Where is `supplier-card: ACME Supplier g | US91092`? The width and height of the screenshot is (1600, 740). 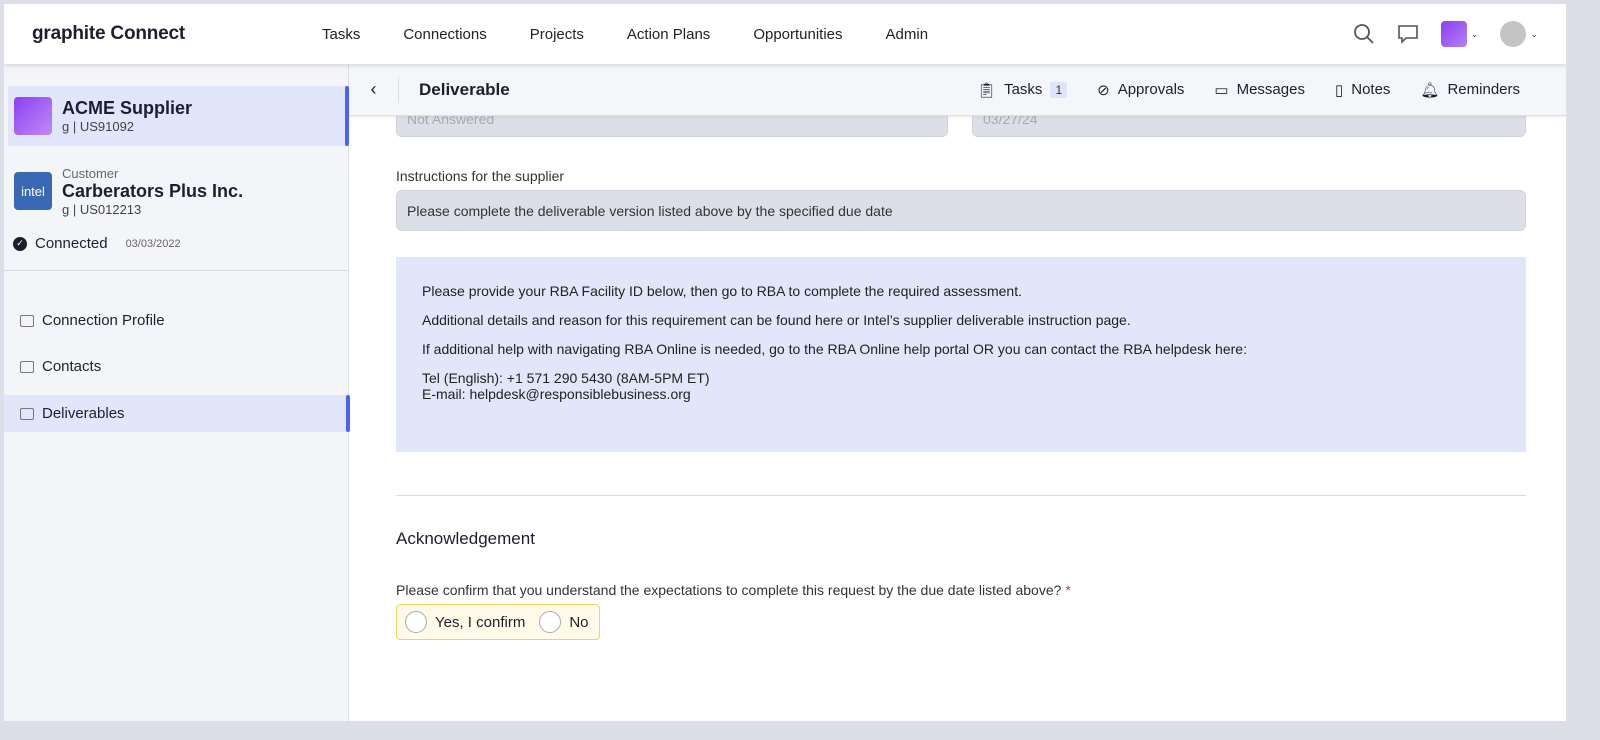
supplier-card: ACME Supplier g | US91092 is located at coordinates (178, 116).